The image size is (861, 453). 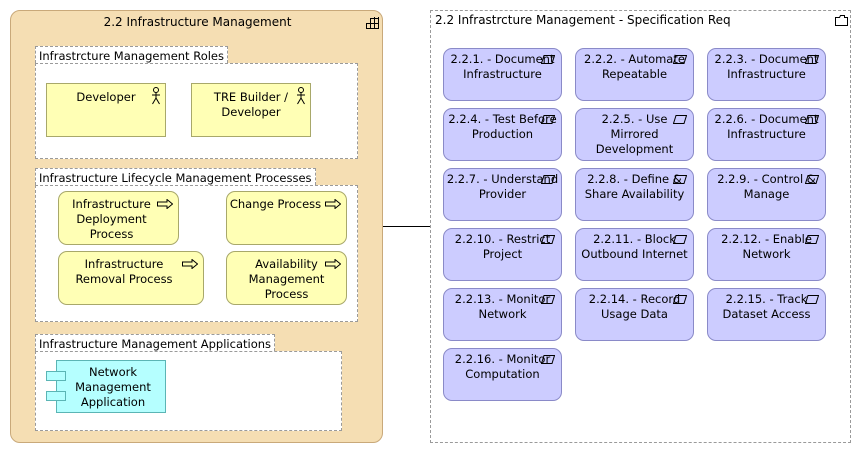 What do you see at coordinates (634, 306) in the screenshot?
I see `requirement-label: 2.2.14. - Record Usage Data` at bounding box center [634, 306].